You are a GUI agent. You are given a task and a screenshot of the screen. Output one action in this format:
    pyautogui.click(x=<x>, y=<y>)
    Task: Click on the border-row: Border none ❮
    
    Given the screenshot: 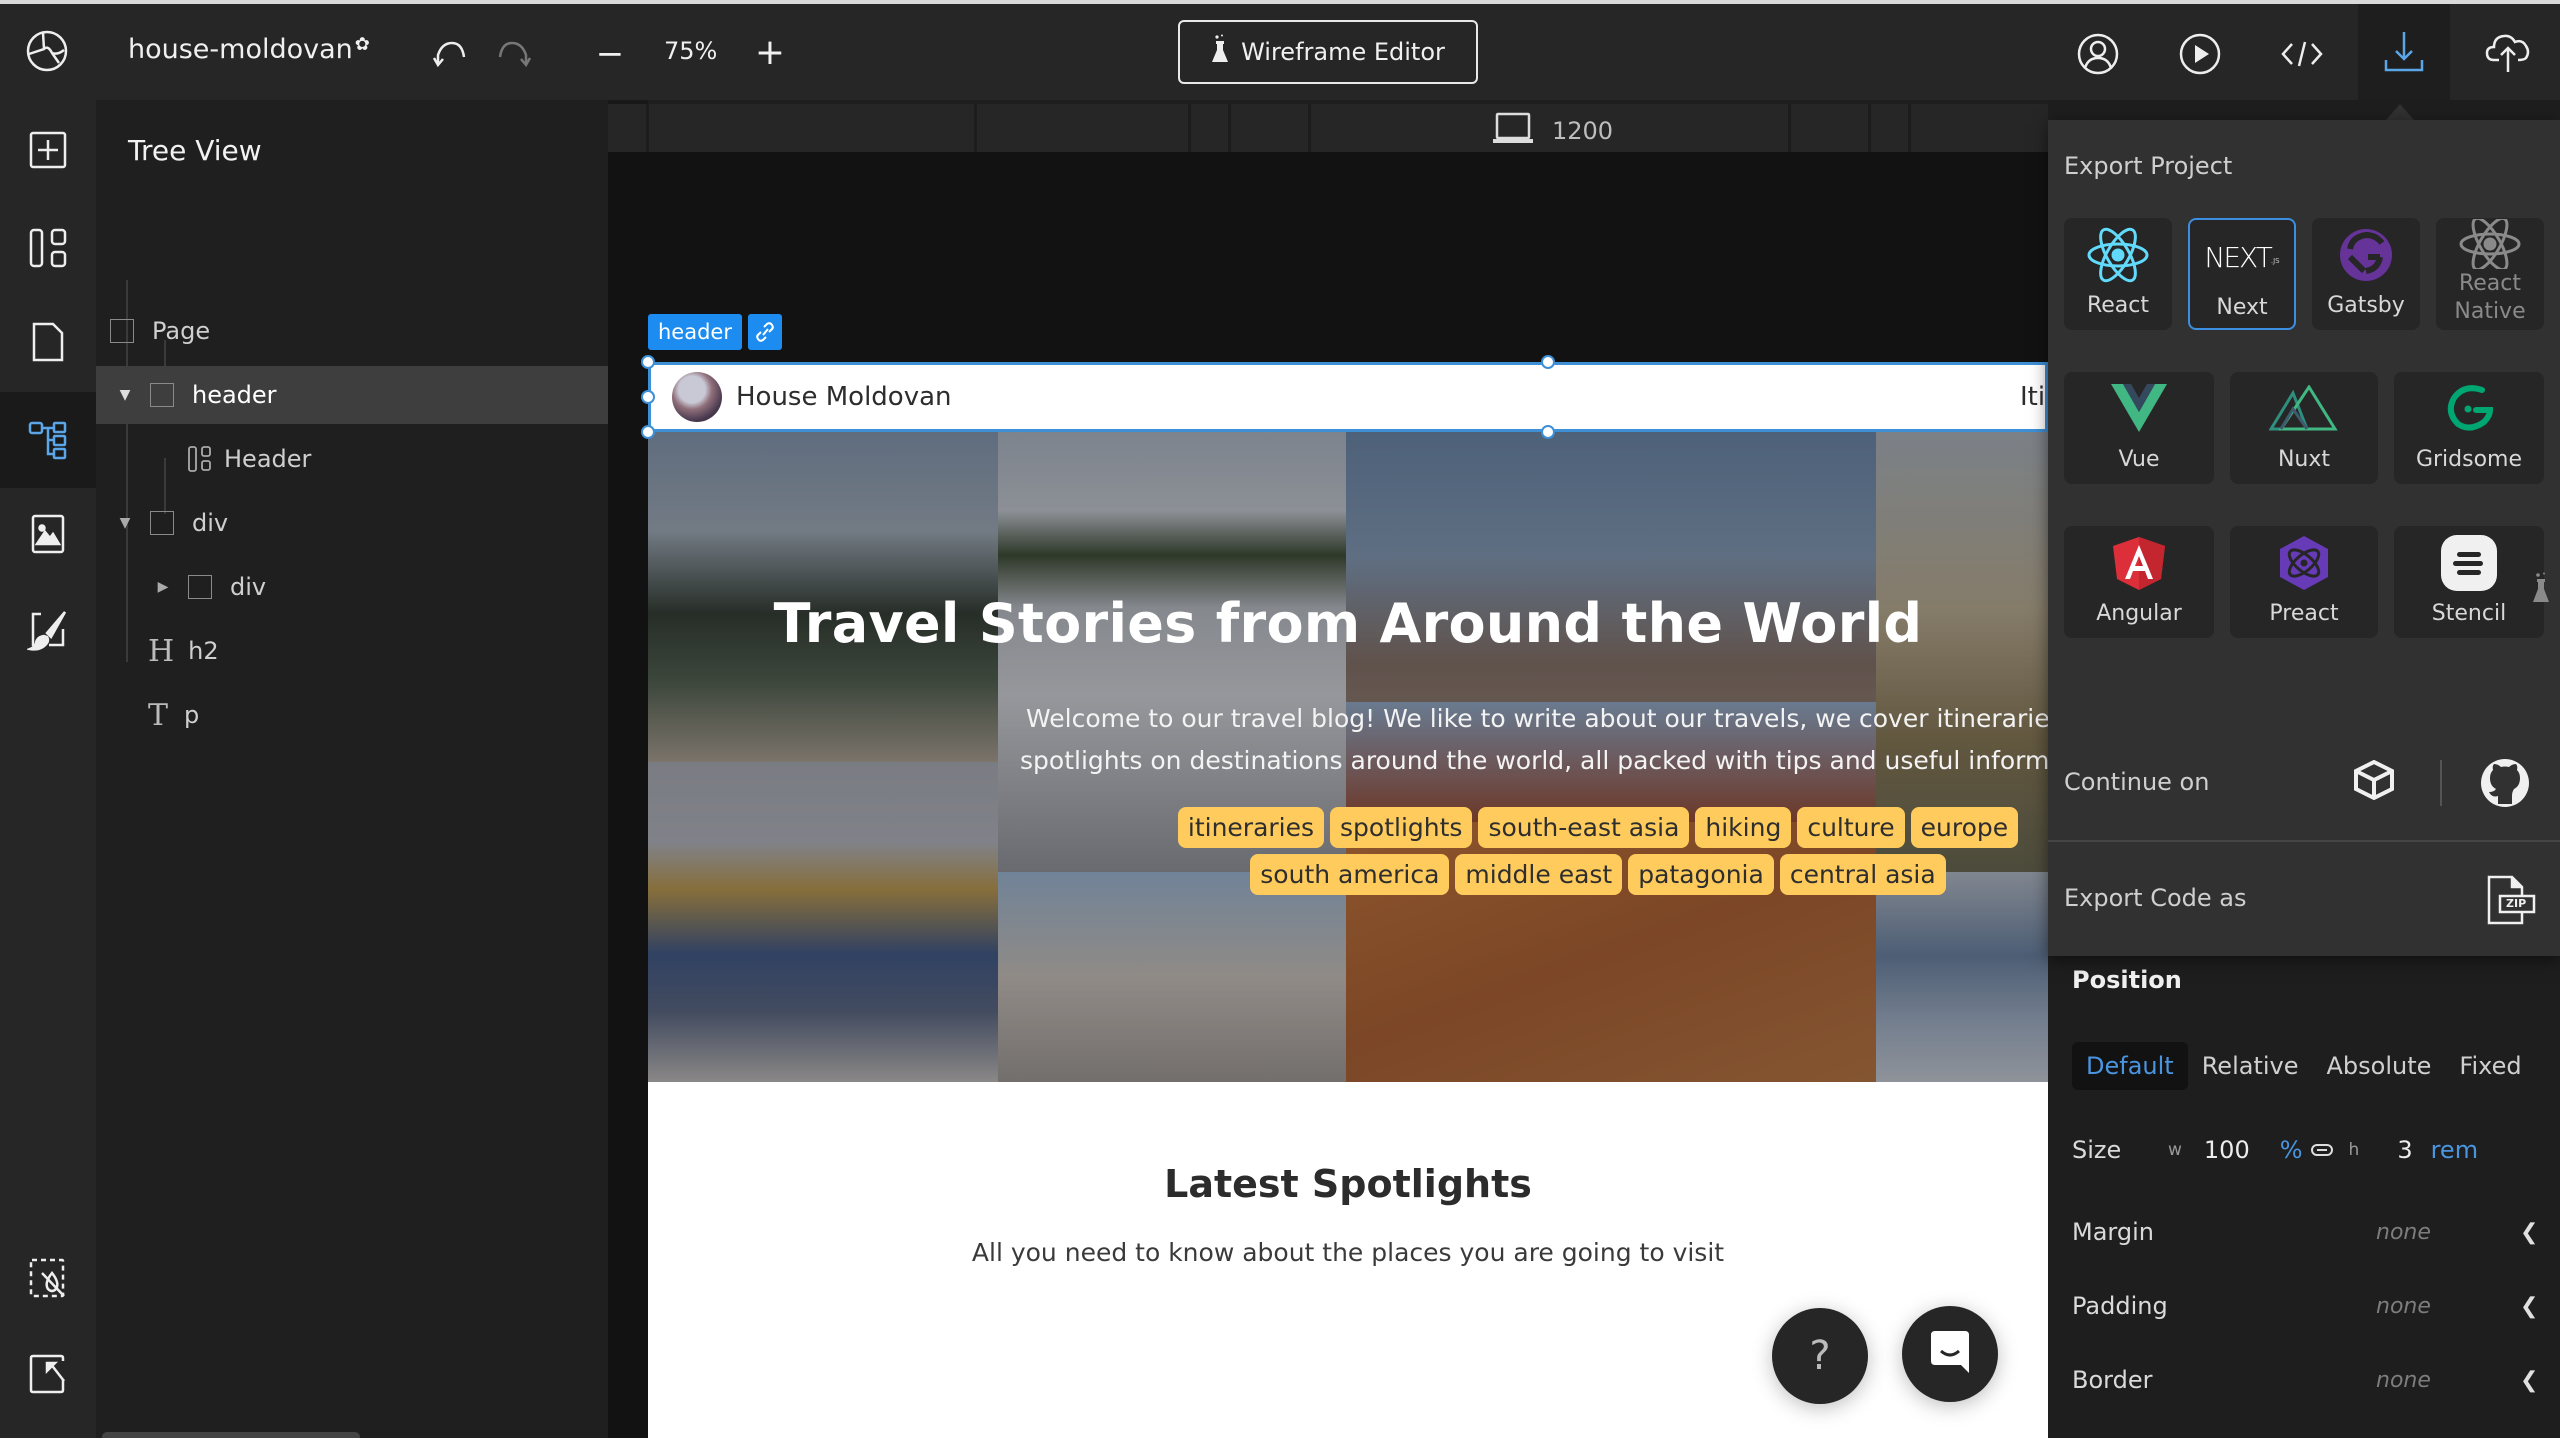 What is the action you would take?
    pyautogui.click(x=2305, y=1380)
    